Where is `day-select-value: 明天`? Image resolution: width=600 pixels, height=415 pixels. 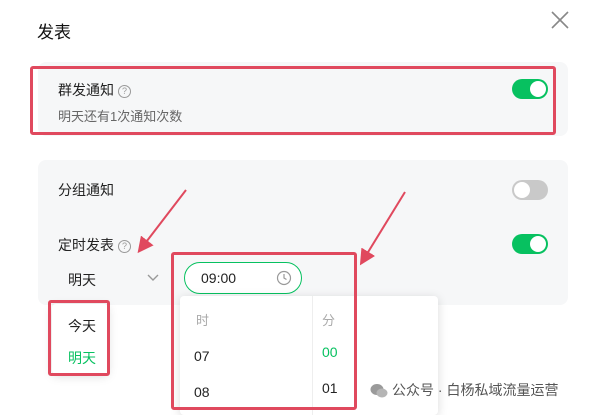
day-select-value: 明天 is located at coordinates (82, 280).